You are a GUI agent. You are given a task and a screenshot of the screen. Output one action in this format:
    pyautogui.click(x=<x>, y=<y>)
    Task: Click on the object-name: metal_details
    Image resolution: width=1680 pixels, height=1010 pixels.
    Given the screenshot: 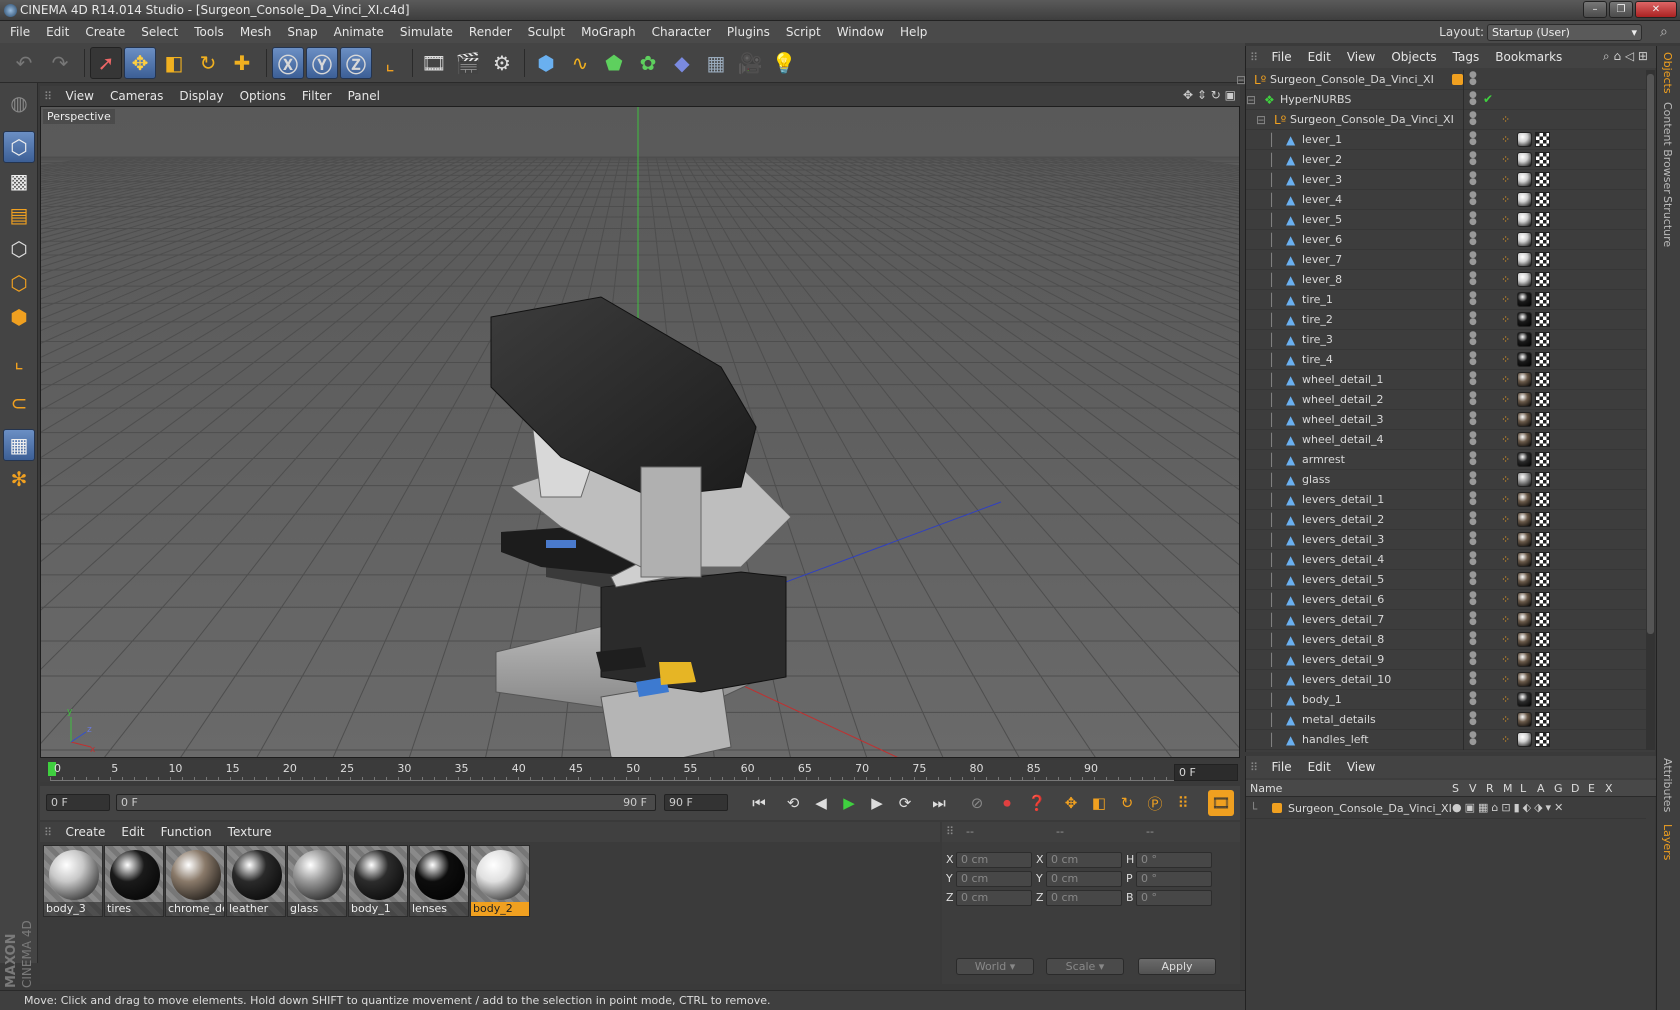 What is the action you would take?
    pyautogui.click(x=1339, y=719)
    